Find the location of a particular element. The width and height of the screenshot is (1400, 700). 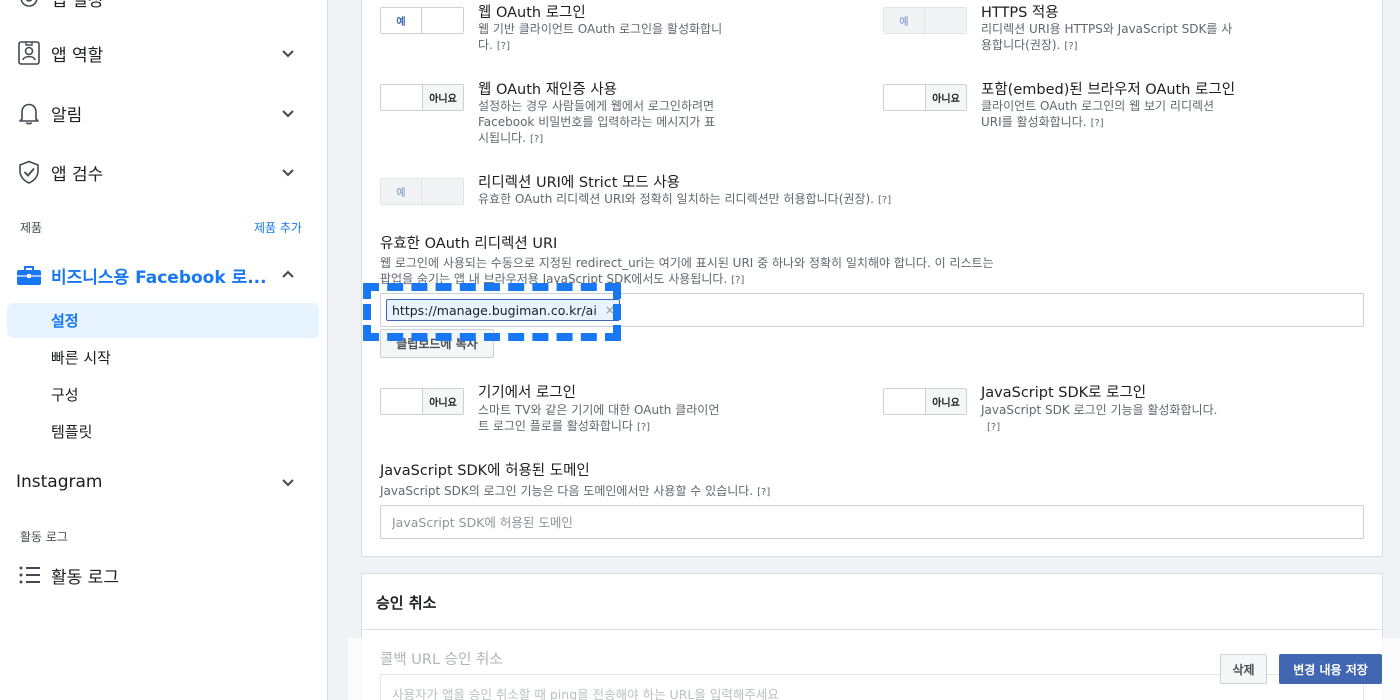

sidebar-item-label: 앱 검수 is located at coordinates (77, 174).